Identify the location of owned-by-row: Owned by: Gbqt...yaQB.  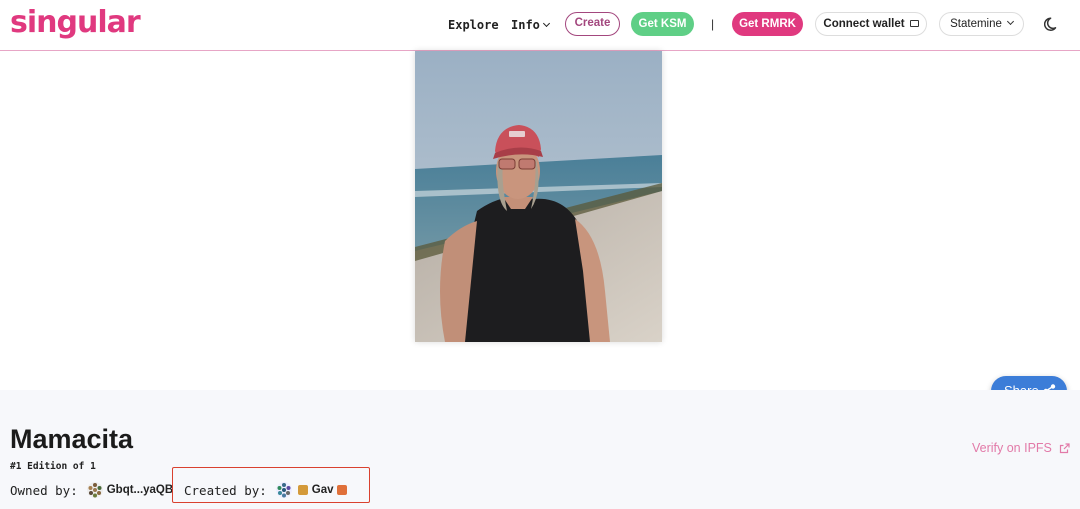
(91, 490).